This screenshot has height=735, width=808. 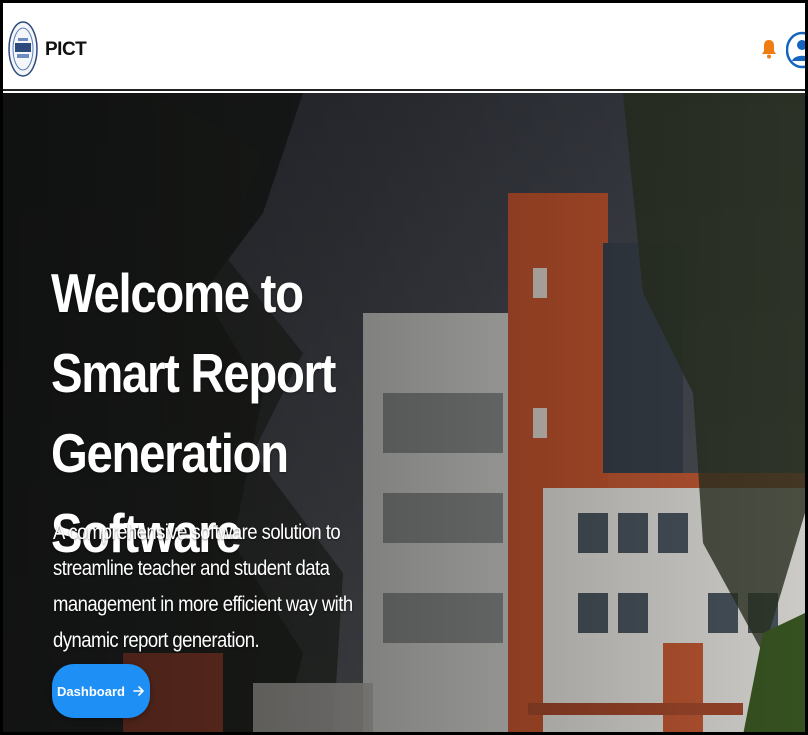 What do you see at coordinates (91, 691) in the screenshot?
I see `dashboard-button-label: Dashboard` at bounding box center [91, 691].